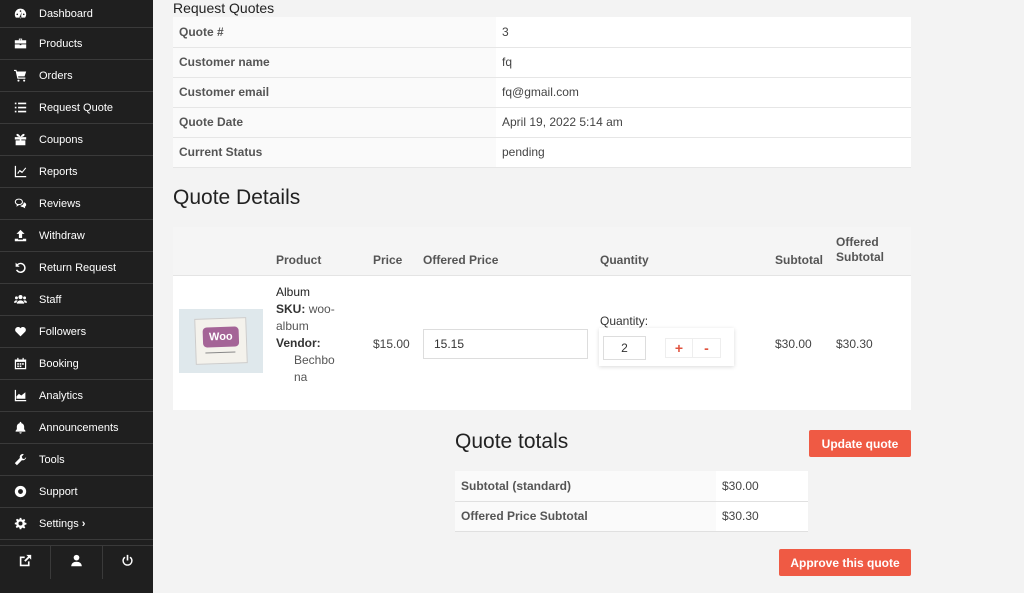 The width and height of the screenshot is (1024, 593). Describe the element at coordinates (20, 396) in the screenshot. I see `area-chart-icon` at that location.